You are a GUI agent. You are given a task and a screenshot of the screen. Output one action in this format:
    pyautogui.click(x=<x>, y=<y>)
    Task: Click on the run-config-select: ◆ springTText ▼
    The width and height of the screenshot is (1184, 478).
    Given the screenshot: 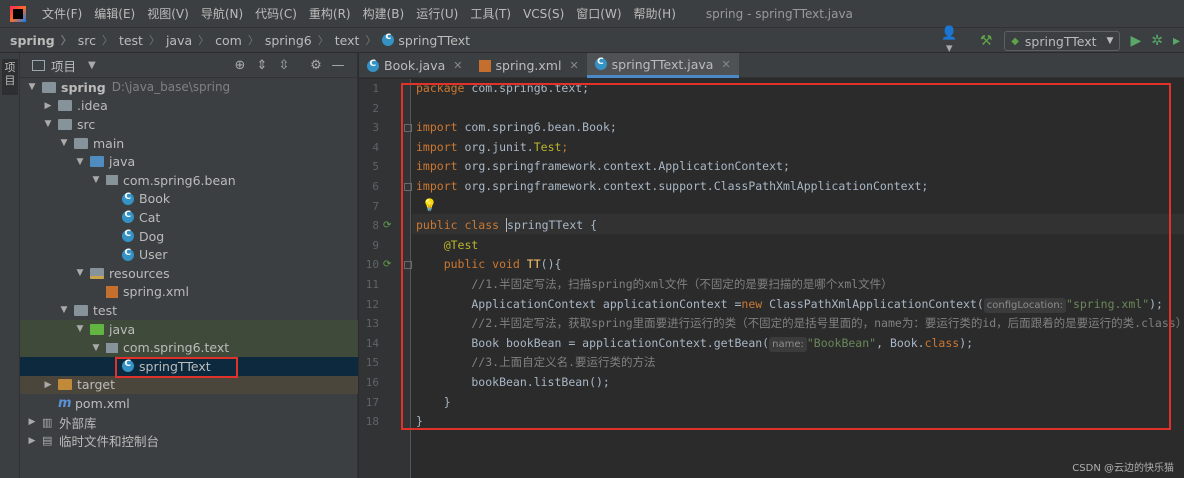 What is the action you would take?
    pyautogui.click(x=1062, y=41)
    